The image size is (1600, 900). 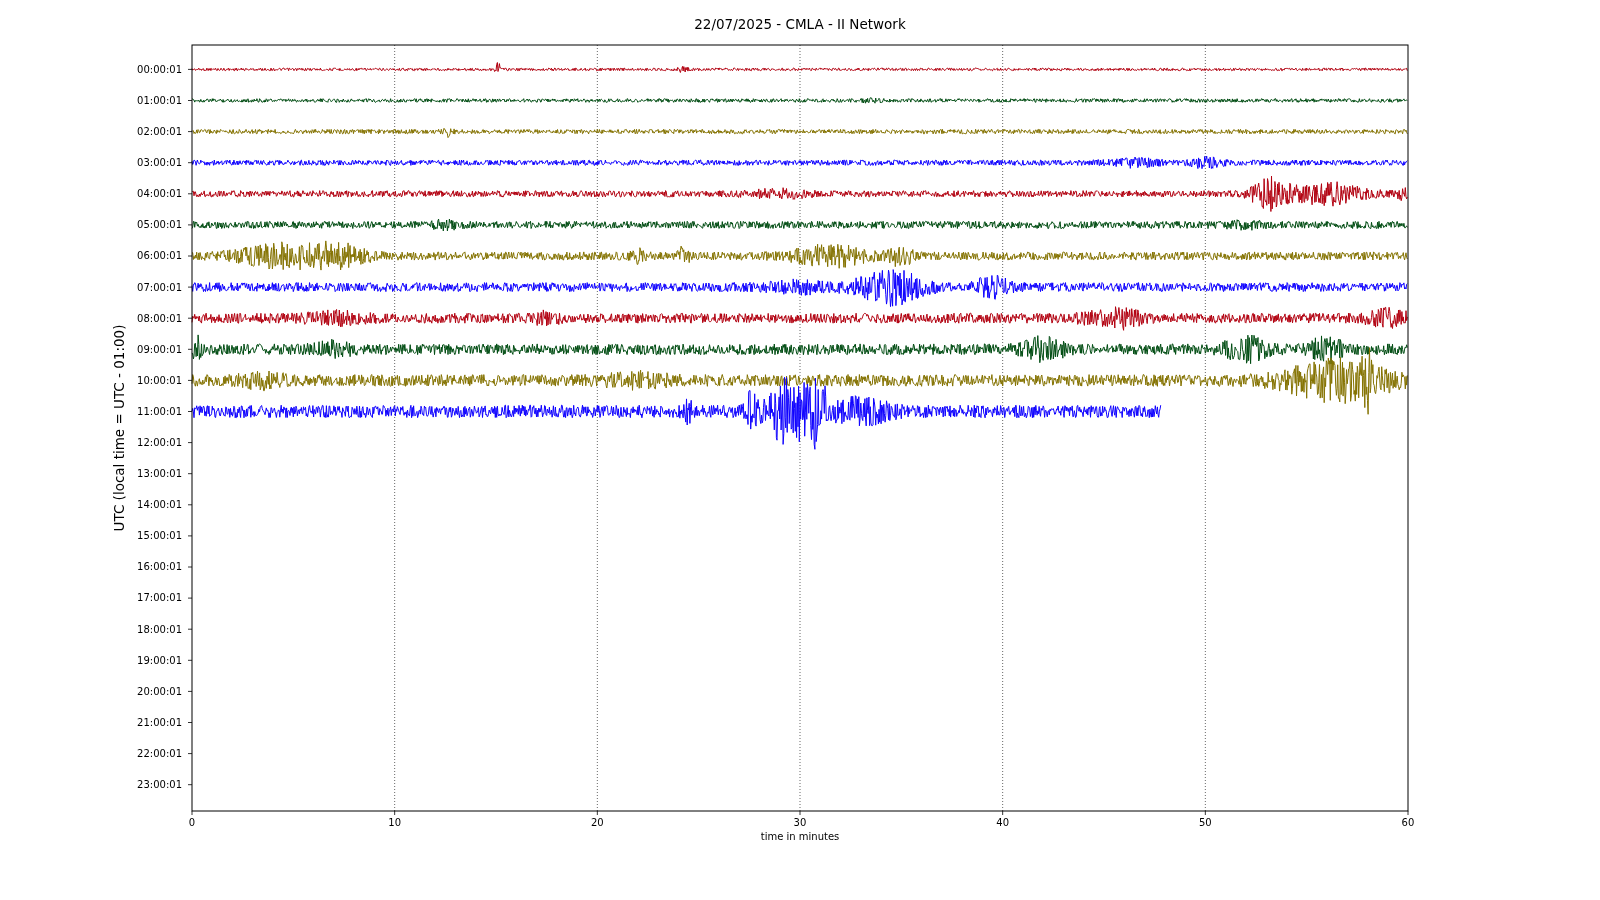 I want to click on x-tick-label: 10, so click(x=394, y=822).